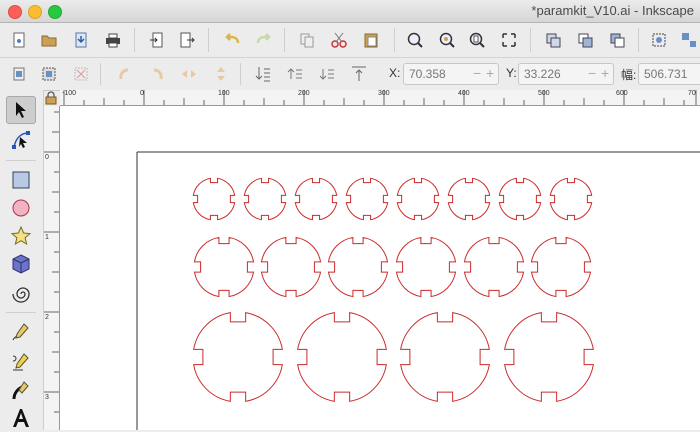 The width and height of the screenshot is (700, 432). What do you see at coordinates (142, 93) in the screenshot?
I see `hruler-label: 0` at bounding box center [142, 93].